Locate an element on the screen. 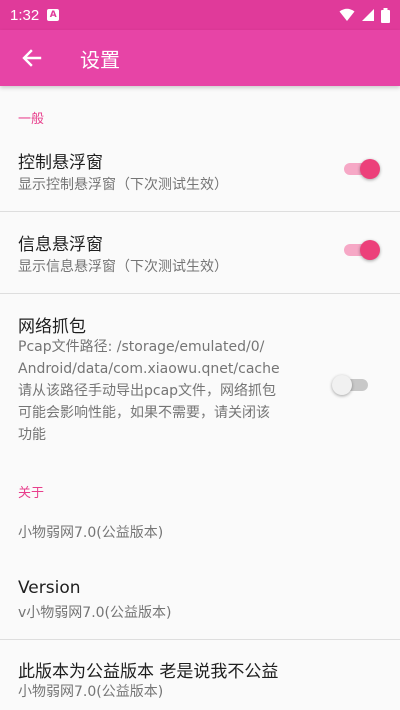 Image resolution: width=400 pixels, height=710 pixels. summary-line: 功能 is located at coordinates (32, 435).